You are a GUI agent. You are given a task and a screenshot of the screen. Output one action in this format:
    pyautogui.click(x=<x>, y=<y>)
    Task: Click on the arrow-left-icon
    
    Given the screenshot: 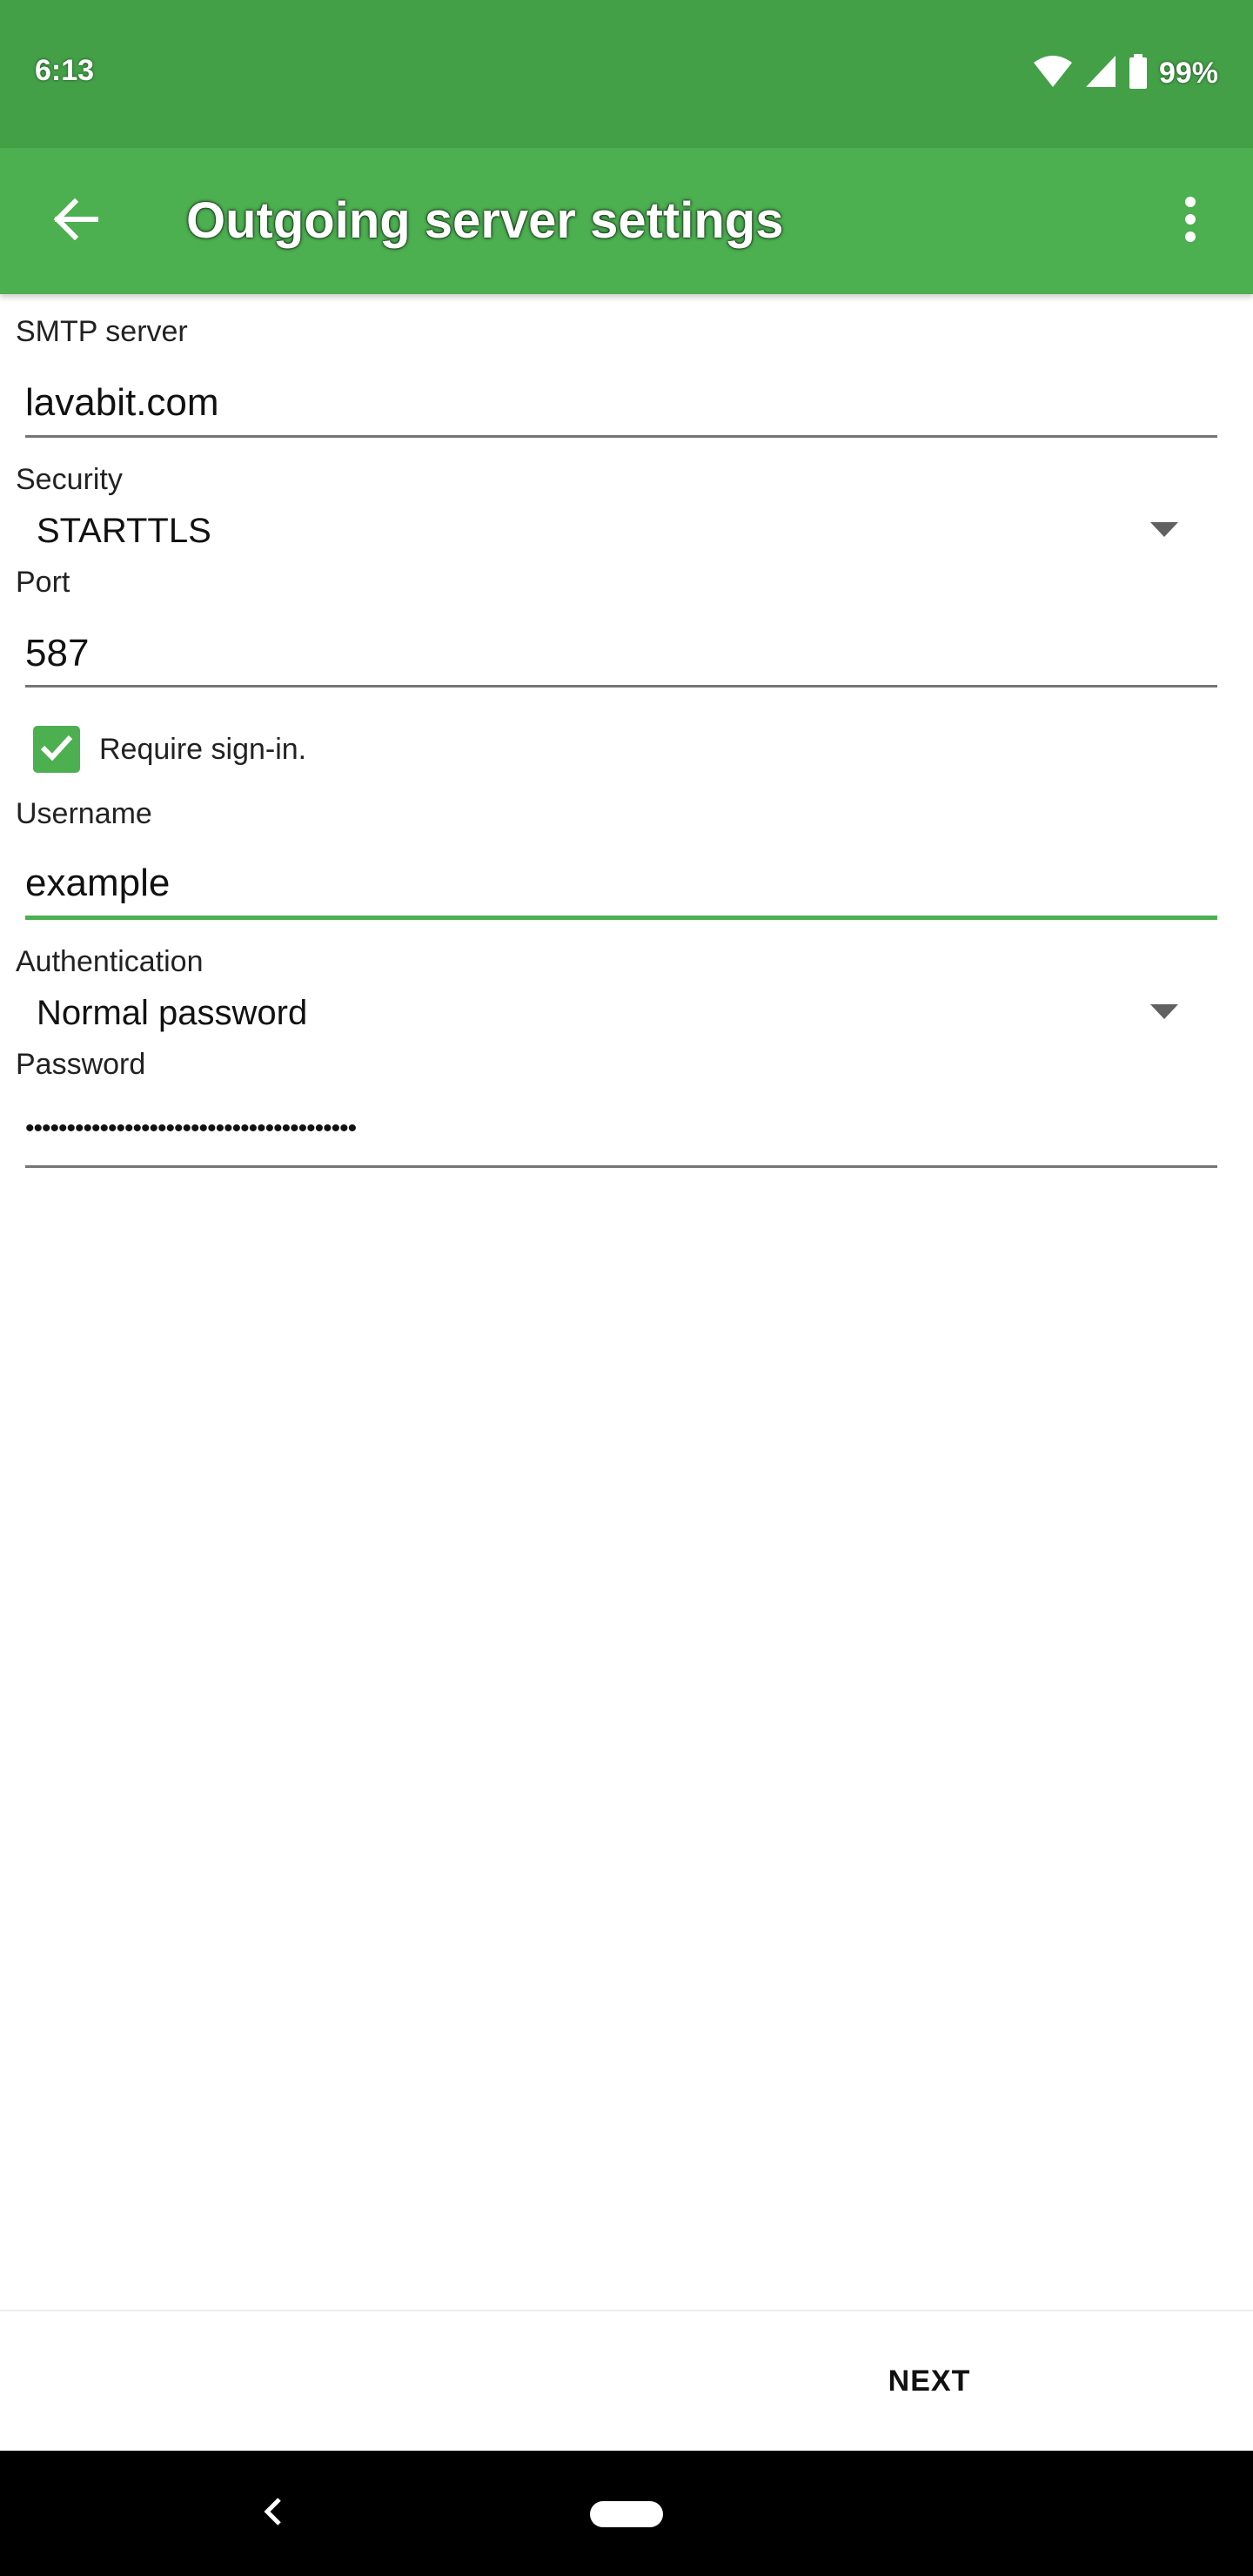 What is the action you would take?
    pyautogui.click(x=76, y=222)
    